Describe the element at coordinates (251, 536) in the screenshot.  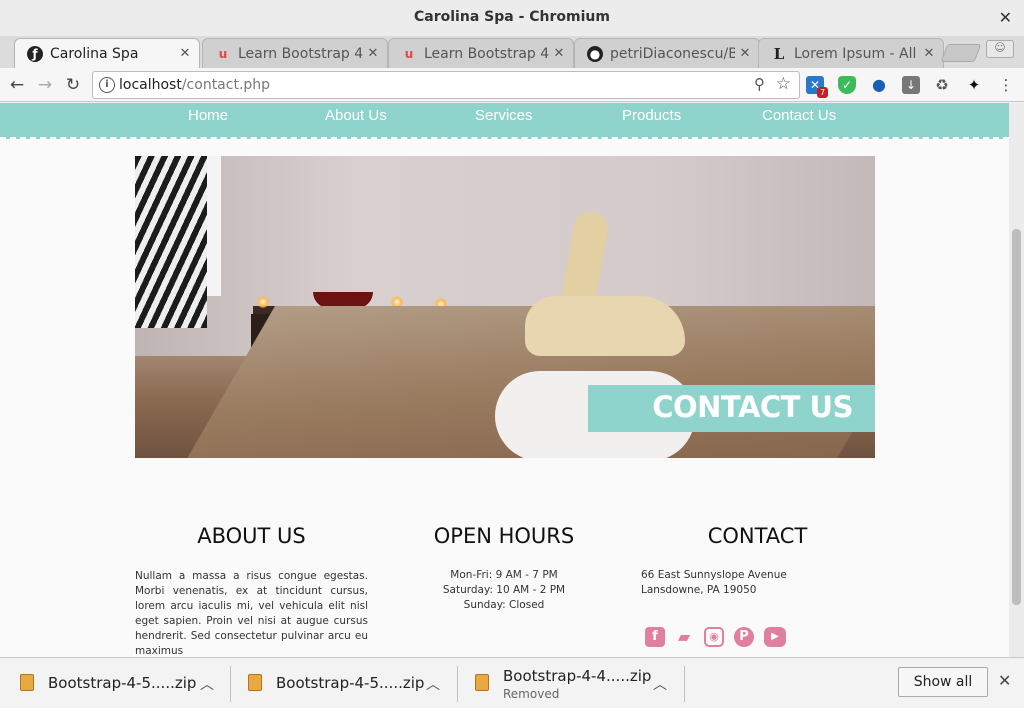
I see `about-title: ABOUT US` at that location.